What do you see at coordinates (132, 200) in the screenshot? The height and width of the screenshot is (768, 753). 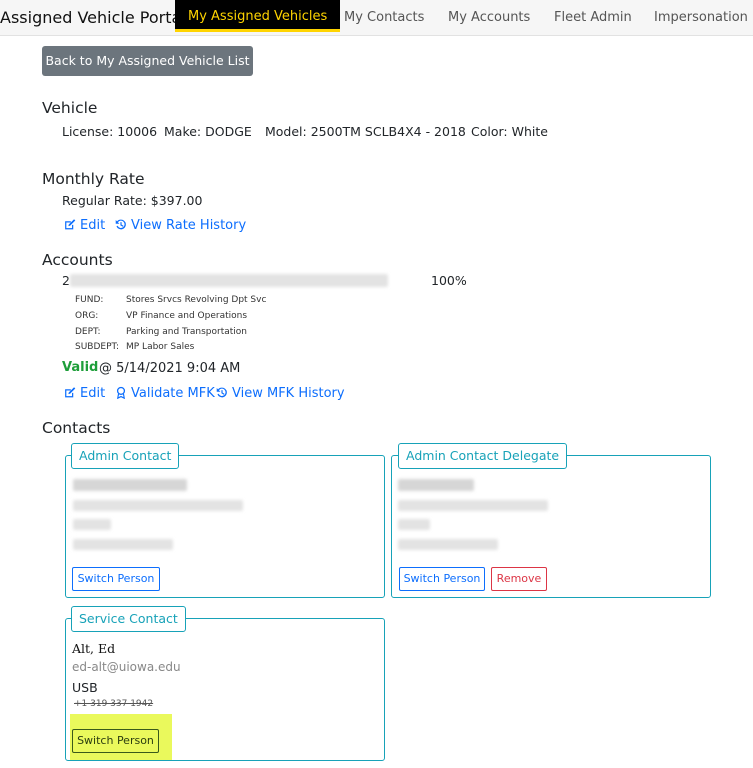 I see `regular-rate: Regular Rate: $397.00` at bounding box center [132, 200].